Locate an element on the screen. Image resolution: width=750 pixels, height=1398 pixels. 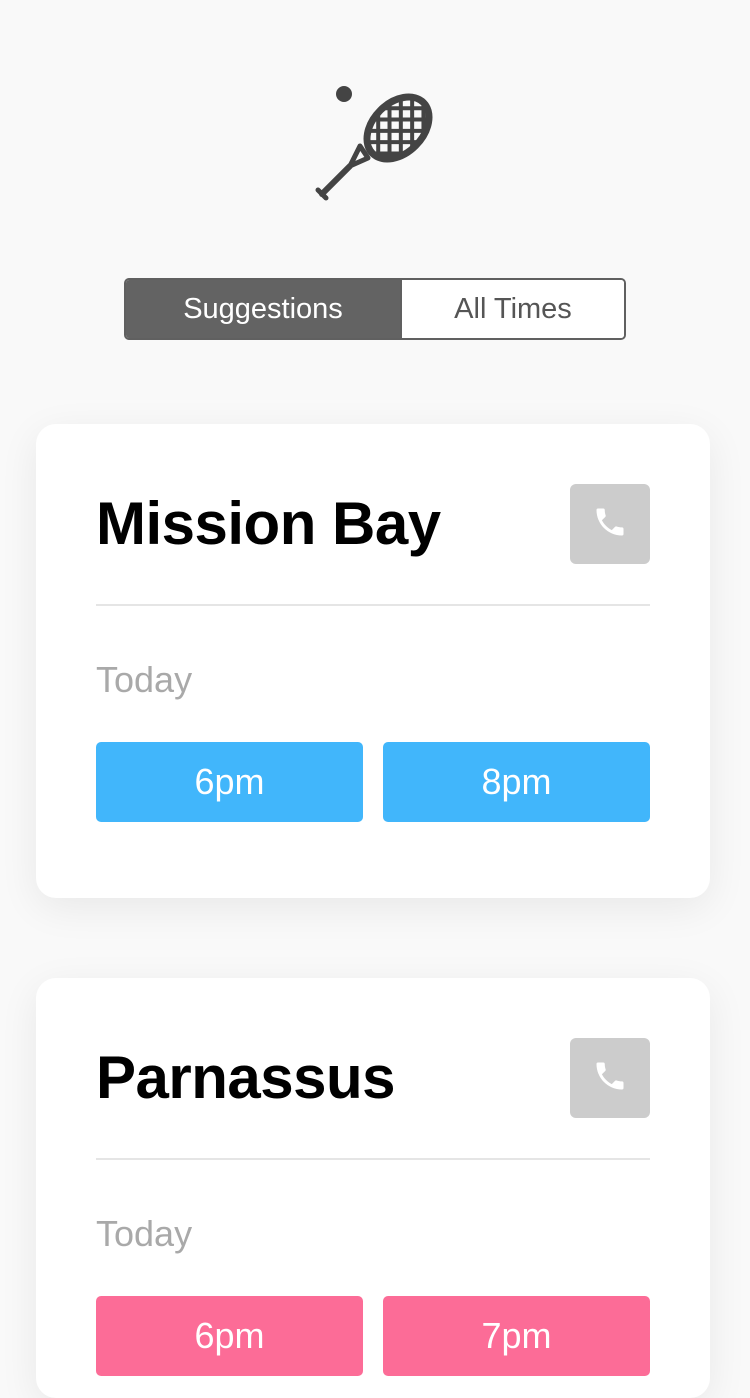
time-slot-button: 7pm is located at coordinates (516, 1336).